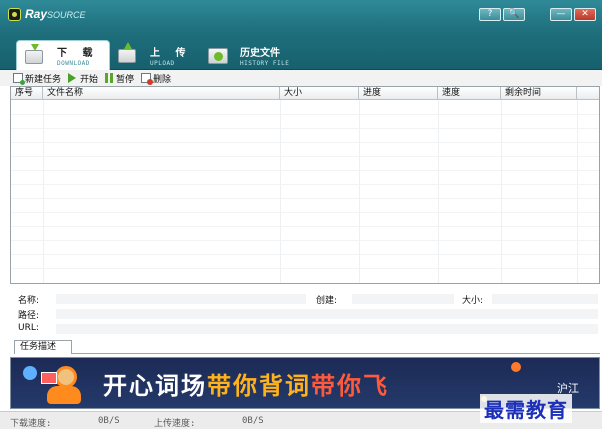  Describe the element at coordinates (147, 79) in the screenshot. I see `delete-icon` at that location.